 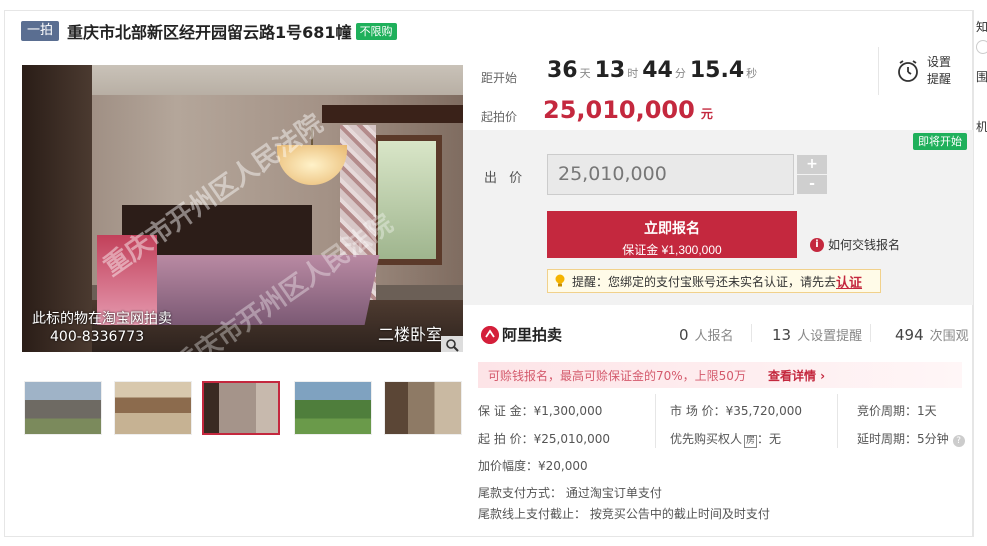 What do you see at coordinates (585, 73) in the screenshot?
I see `days-unit: 天` at bounding box center [585, 73].